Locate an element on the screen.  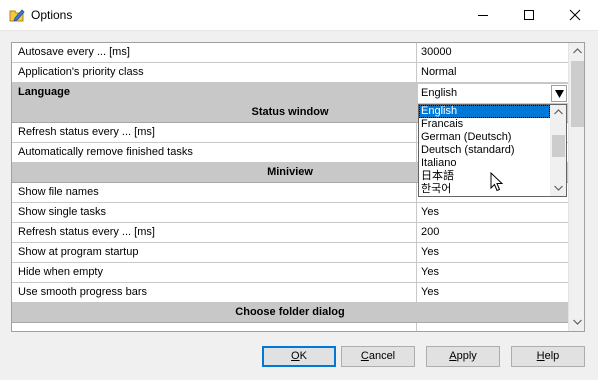
close-button is located at coordinates (575, 15).